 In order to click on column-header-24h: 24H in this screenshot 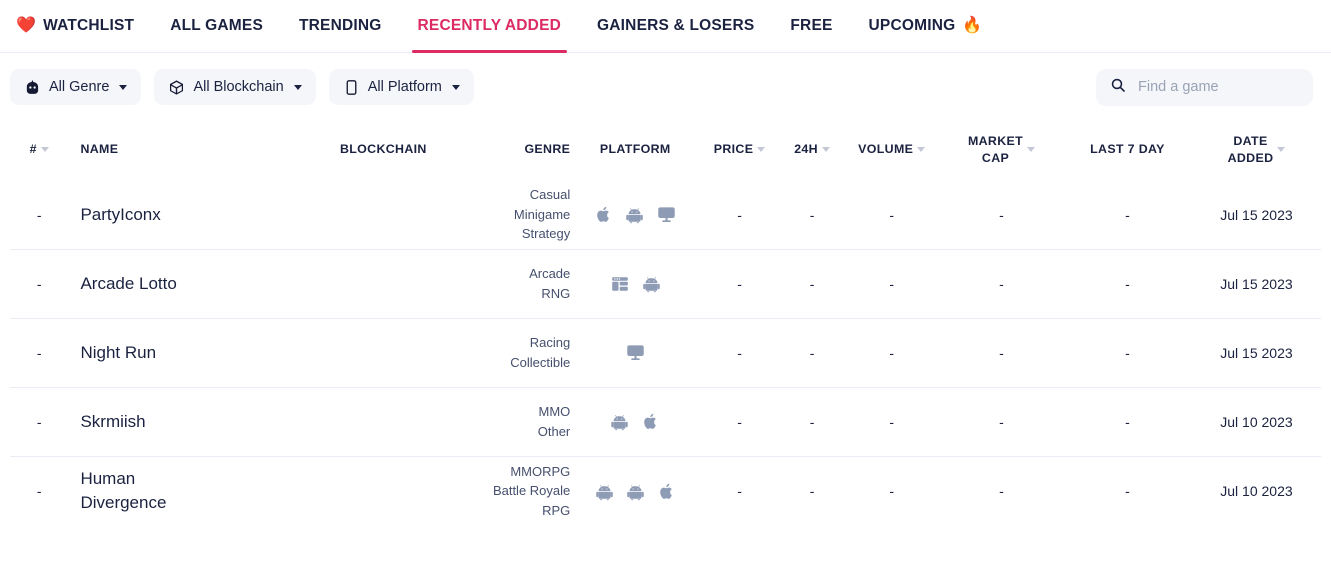, I will do `click(812, 150)`.